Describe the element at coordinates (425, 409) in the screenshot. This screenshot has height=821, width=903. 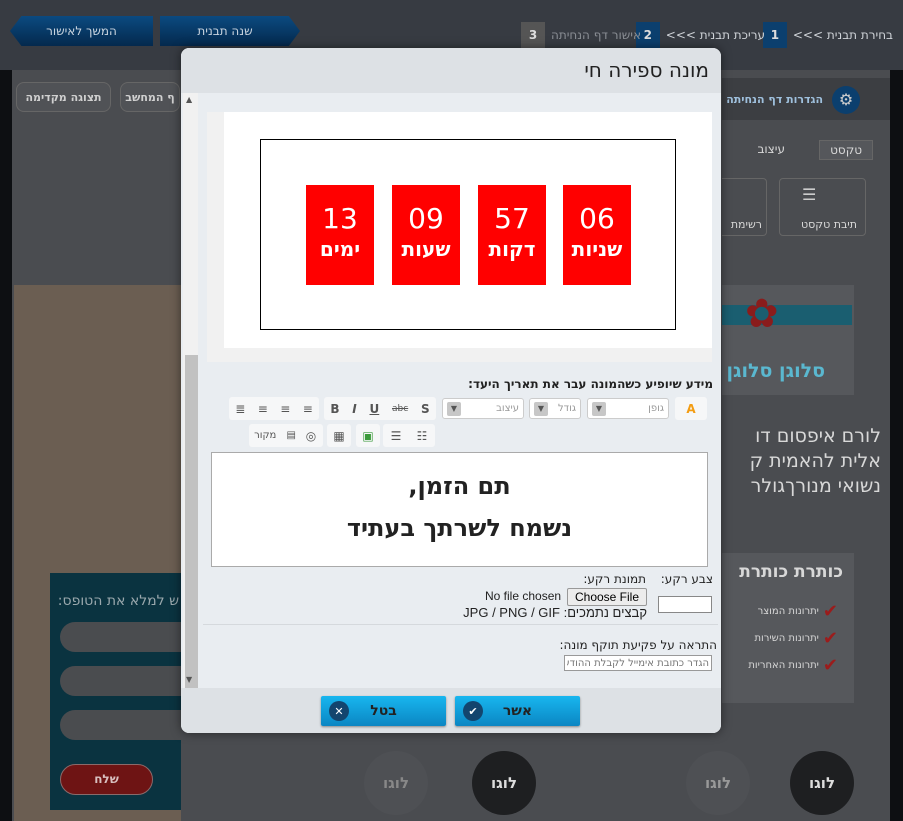
I see `shadow-button: S` at that location.